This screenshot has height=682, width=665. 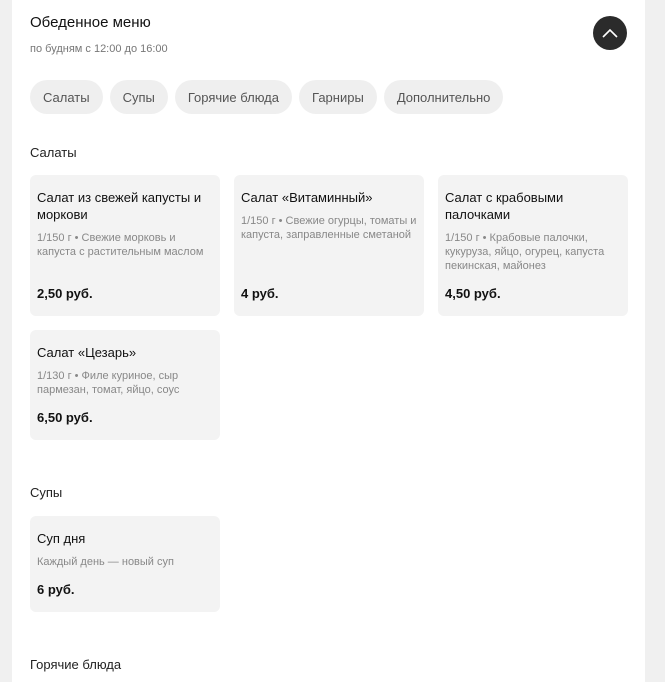 What do you see at coordinates (473, 293) in the screenshot?
I see `menu-item-price: 4,50 руб.` at bounding box center [473, 293].